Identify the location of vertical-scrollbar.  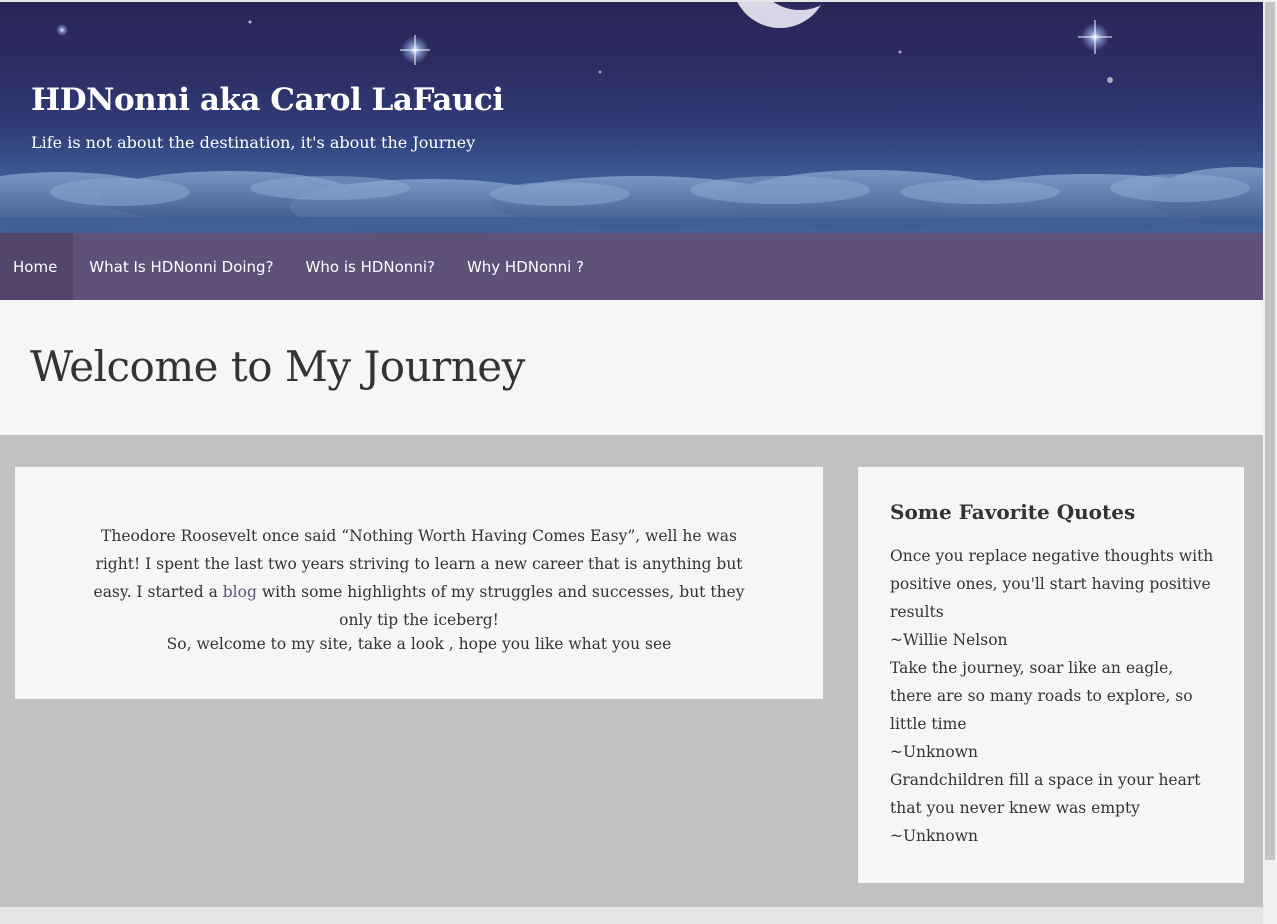
(1270, 462).